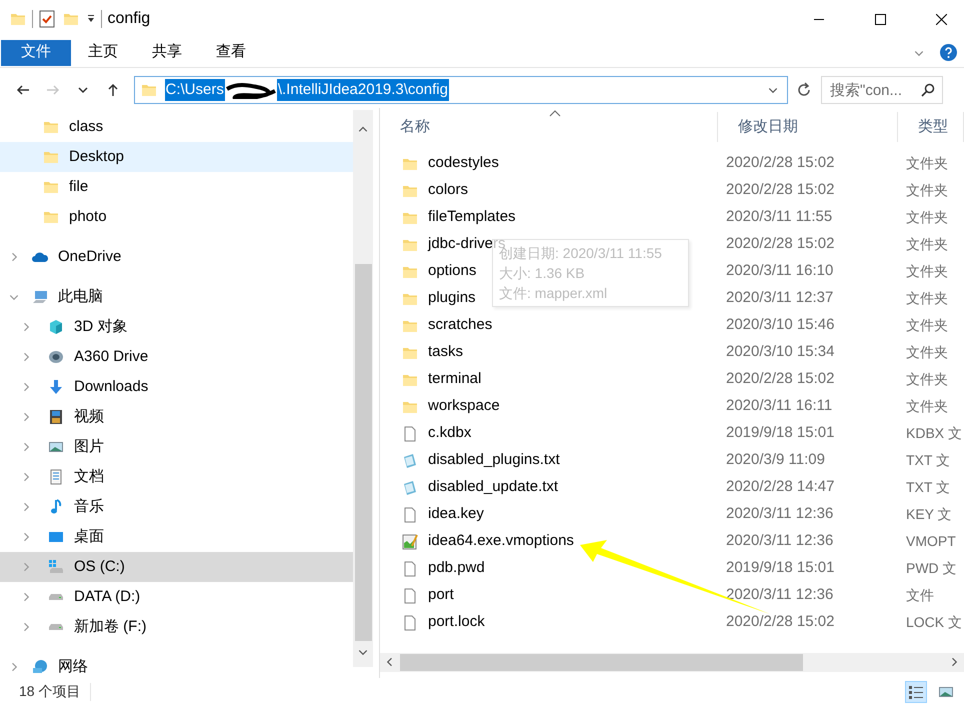 Image resolution: width=964 pixels, height=707 pixels. Describe the element at coordinates (176, 327) in the screenshot. I see `sidebar-item: 3D 对象` at that location.